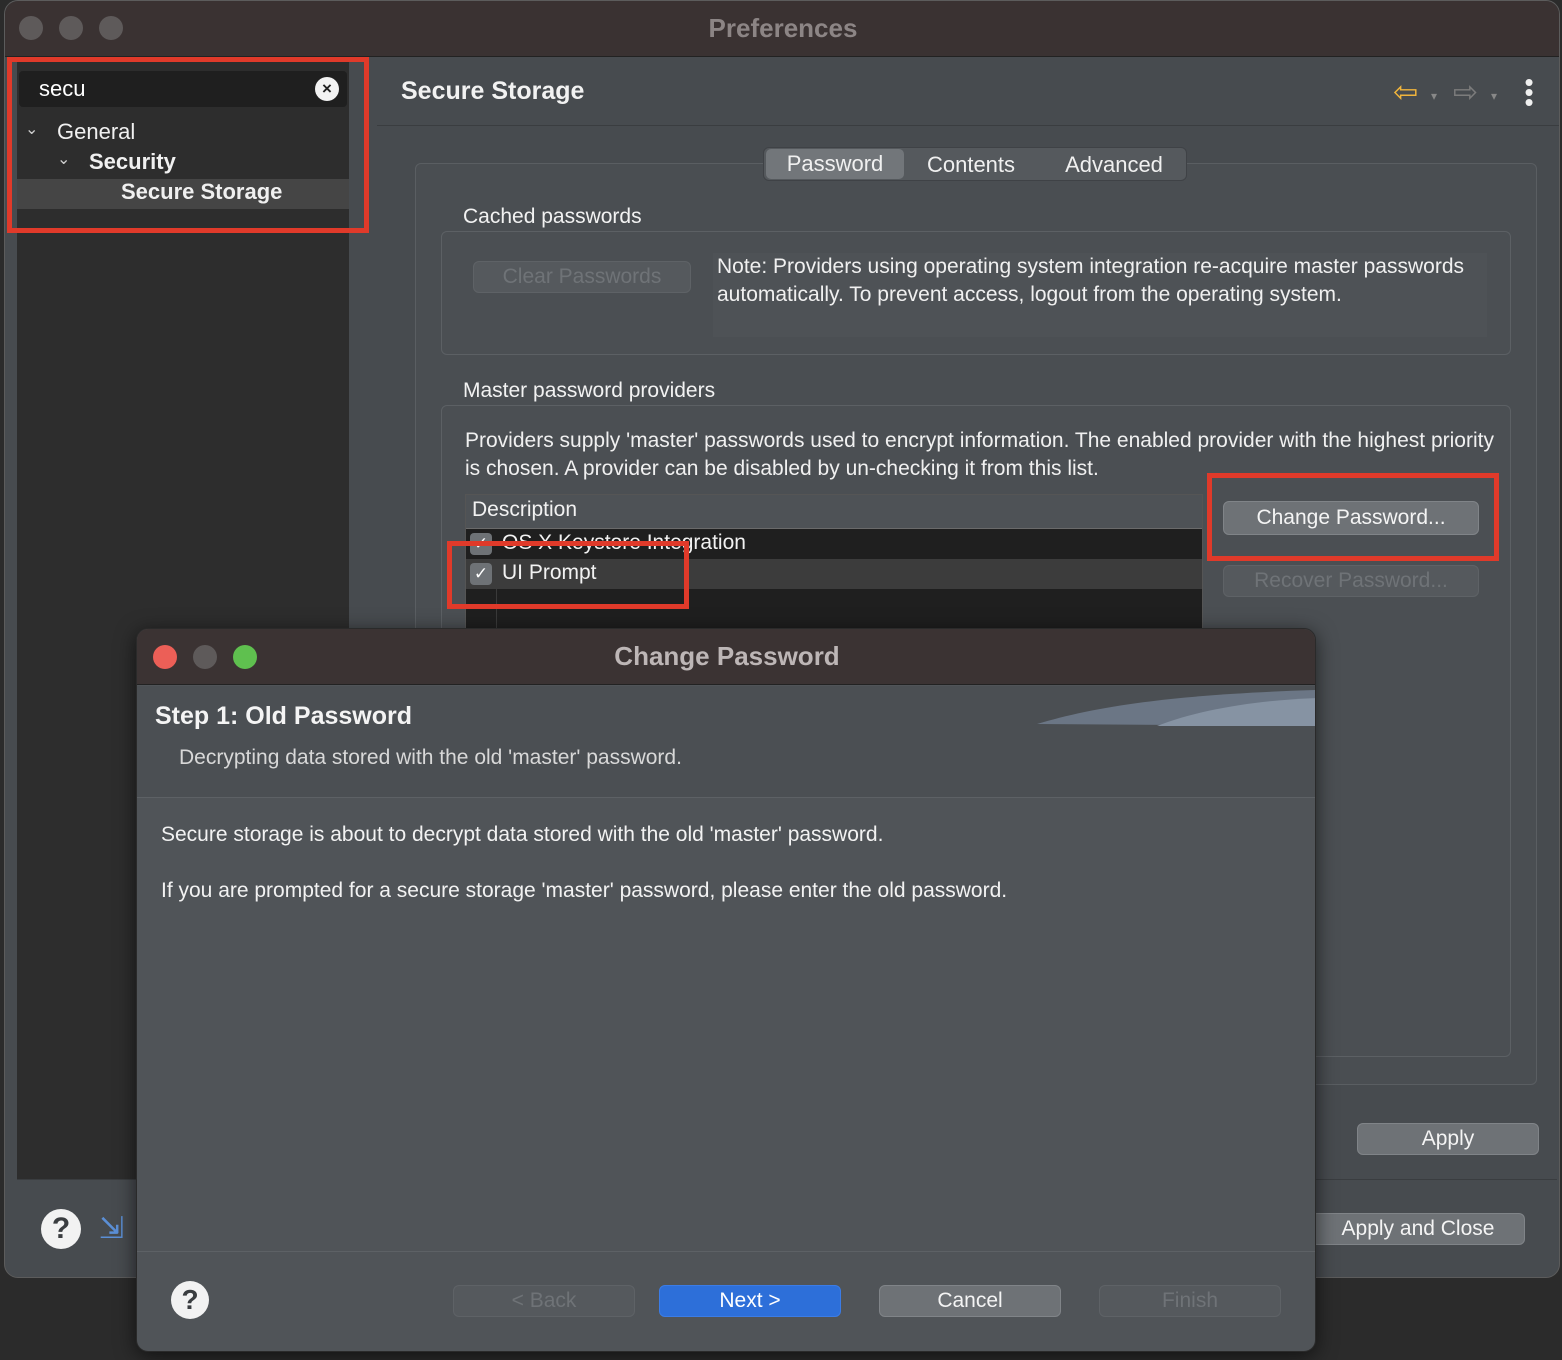 The width and height of the screenshot is (1562, 1360). Describe the element at coordinates (1190, 1301) in the screenshot. I see `finish-button: Finish` at that location.